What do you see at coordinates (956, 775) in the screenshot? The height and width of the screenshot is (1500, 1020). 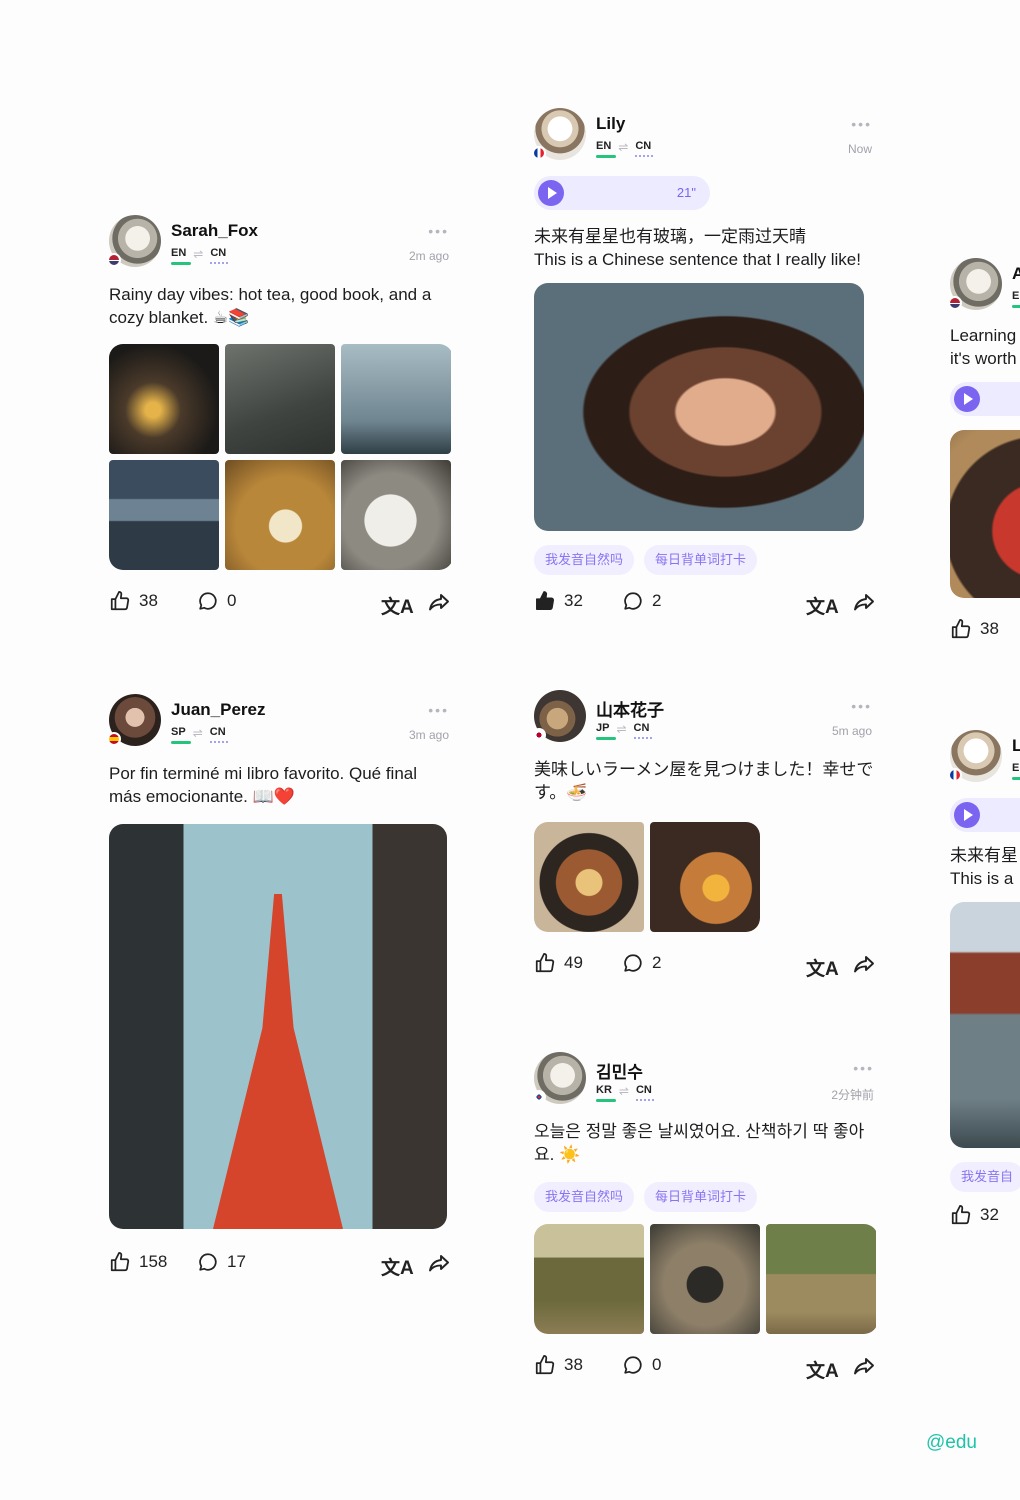 I see `fr-flag-icon` at bounding box center [956, 775].